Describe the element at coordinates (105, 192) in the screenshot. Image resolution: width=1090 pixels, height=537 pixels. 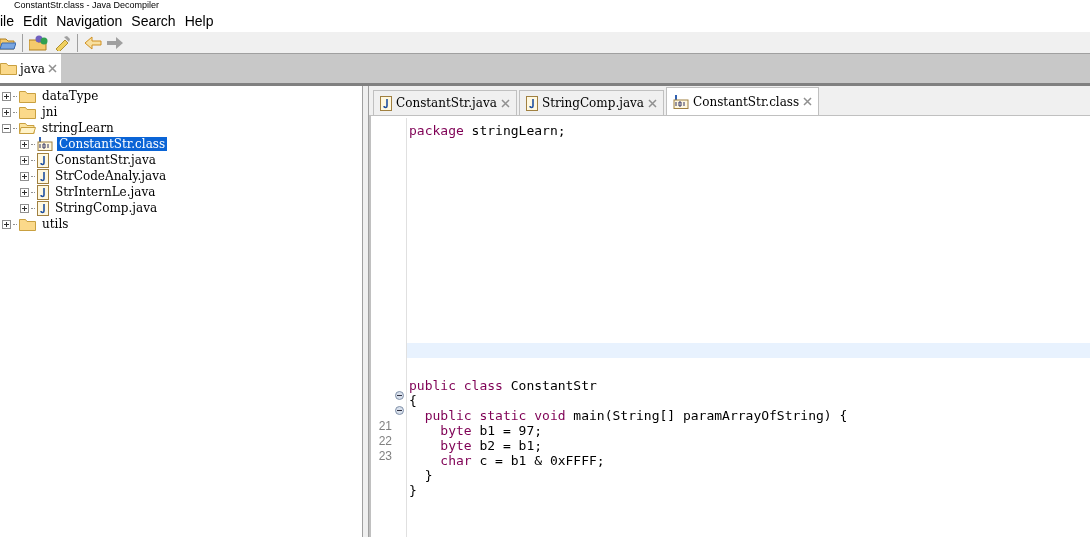
I see `tree-item: StrInternLe.java` at that location.